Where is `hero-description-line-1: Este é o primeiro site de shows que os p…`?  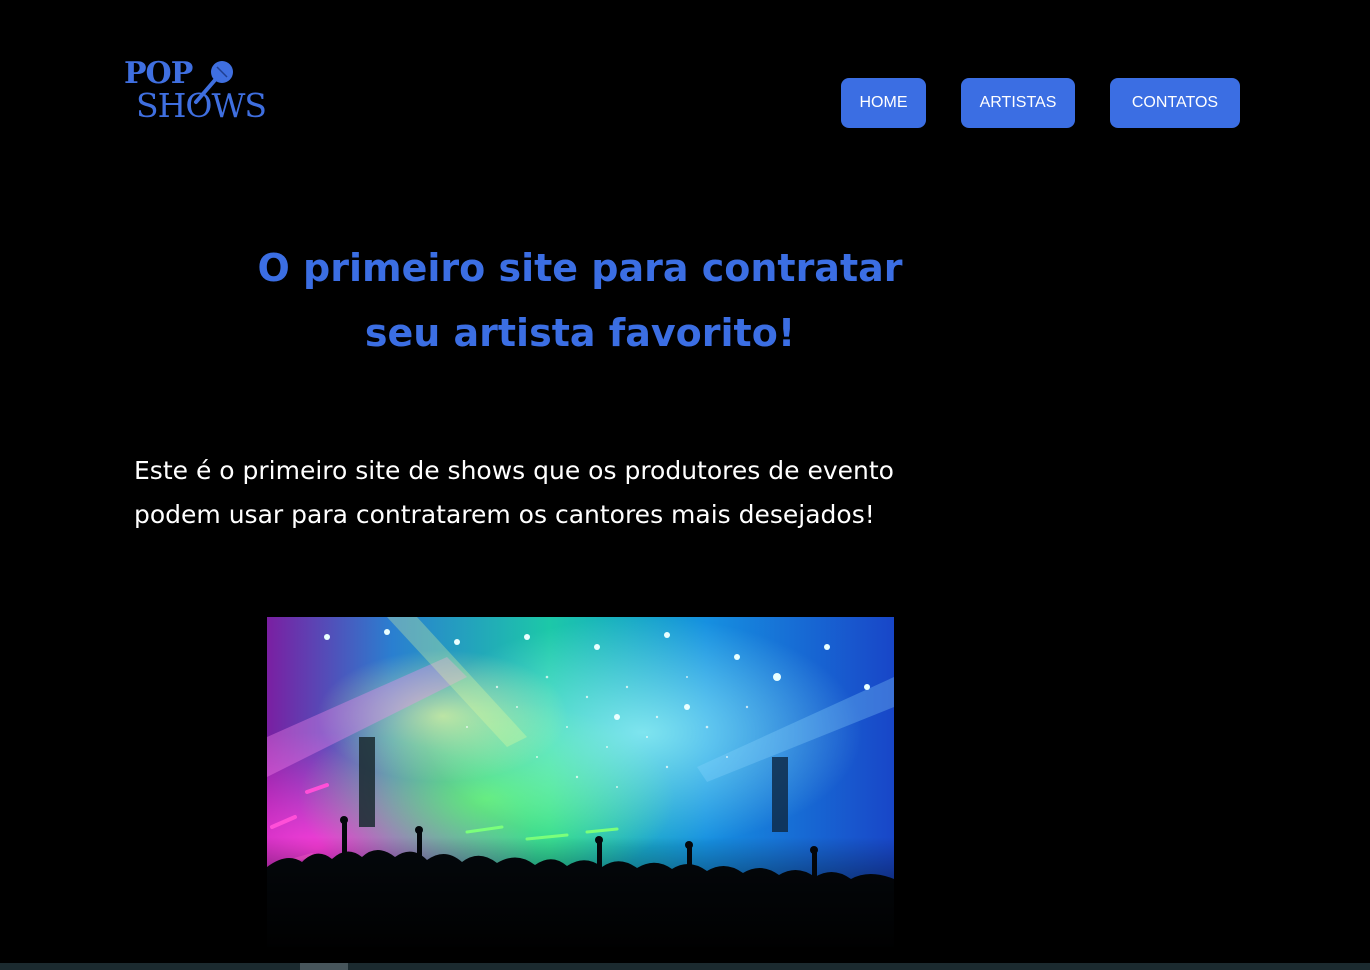 hero-description-line-1: Este é o primeiro site de shows que os p… is located at coordinates (514, 470).